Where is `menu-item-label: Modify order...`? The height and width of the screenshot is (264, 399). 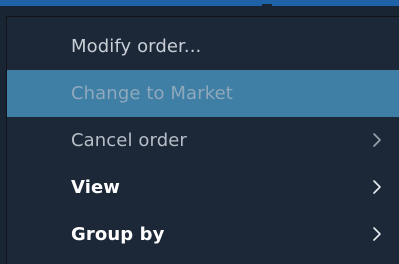
menu-item-label: Modify order... is located at coordinates (136, 46).